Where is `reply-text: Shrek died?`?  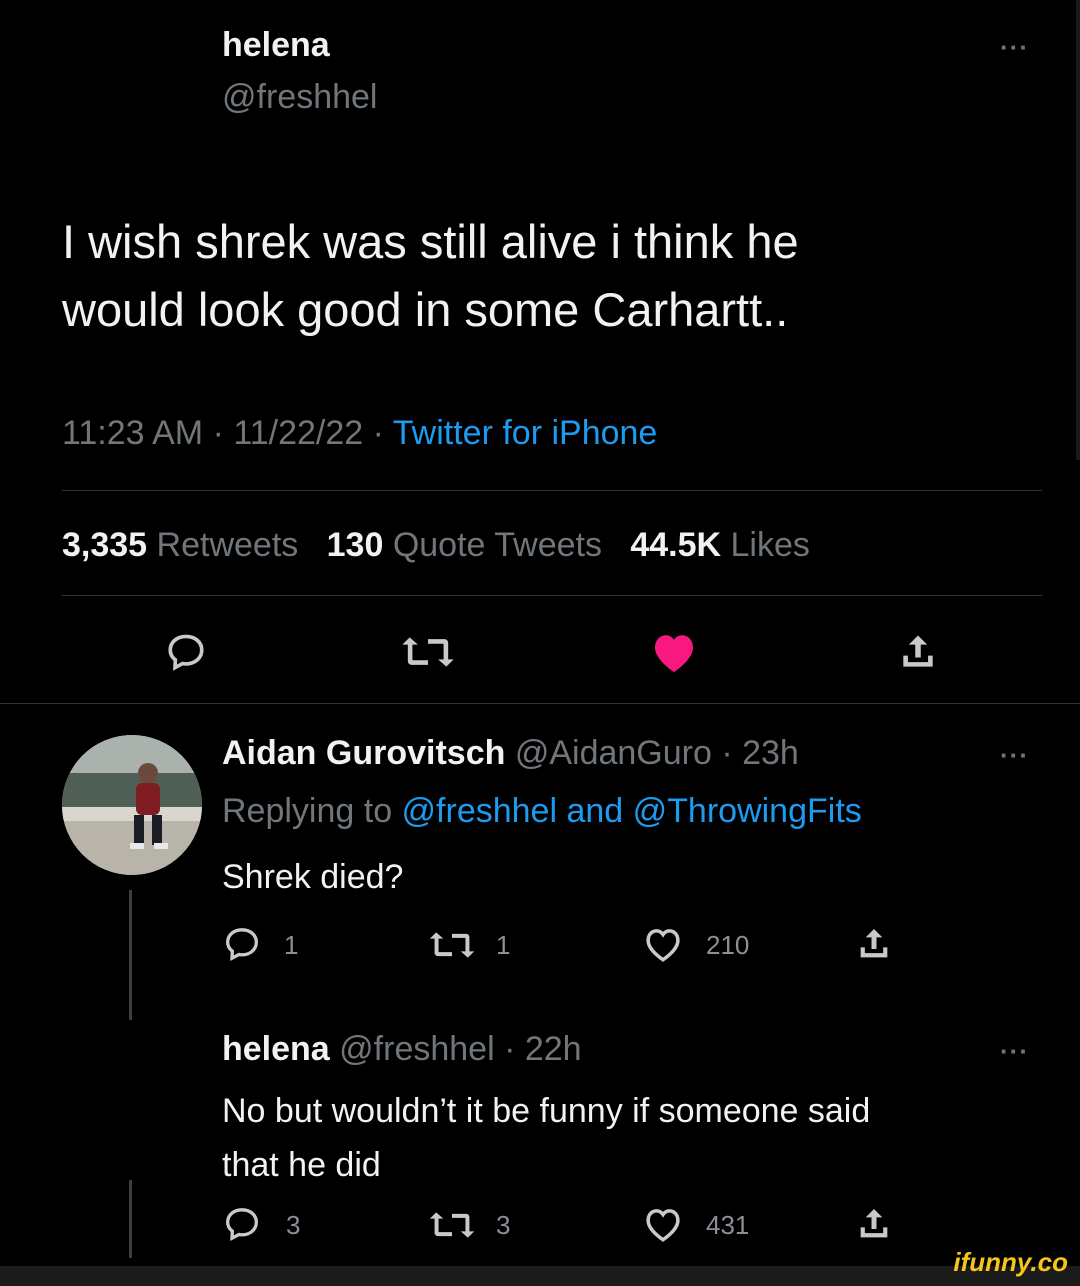 reply-text: Shrek died? is located at coordinates (313, 877).